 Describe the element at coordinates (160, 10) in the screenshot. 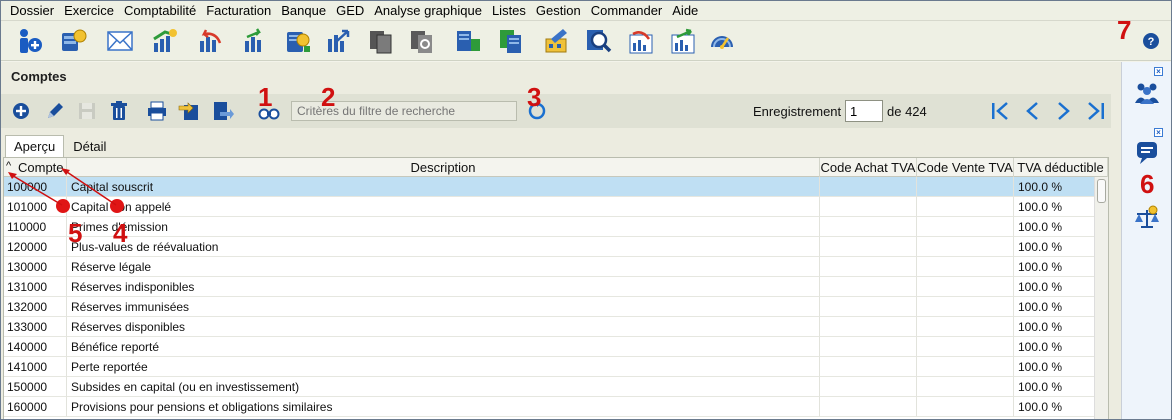

I see `menu-comptabilite: Comptabilité` at that location.